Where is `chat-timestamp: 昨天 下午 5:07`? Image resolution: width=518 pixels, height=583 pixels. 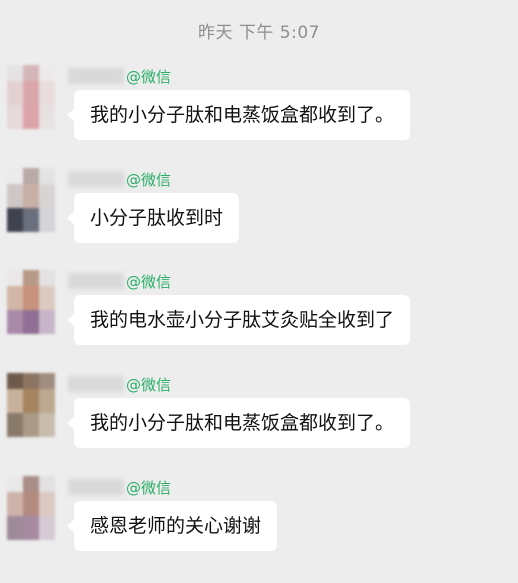
chat-timestamp: 昨天 下午 5:07 is located at coordinates (259, 33).